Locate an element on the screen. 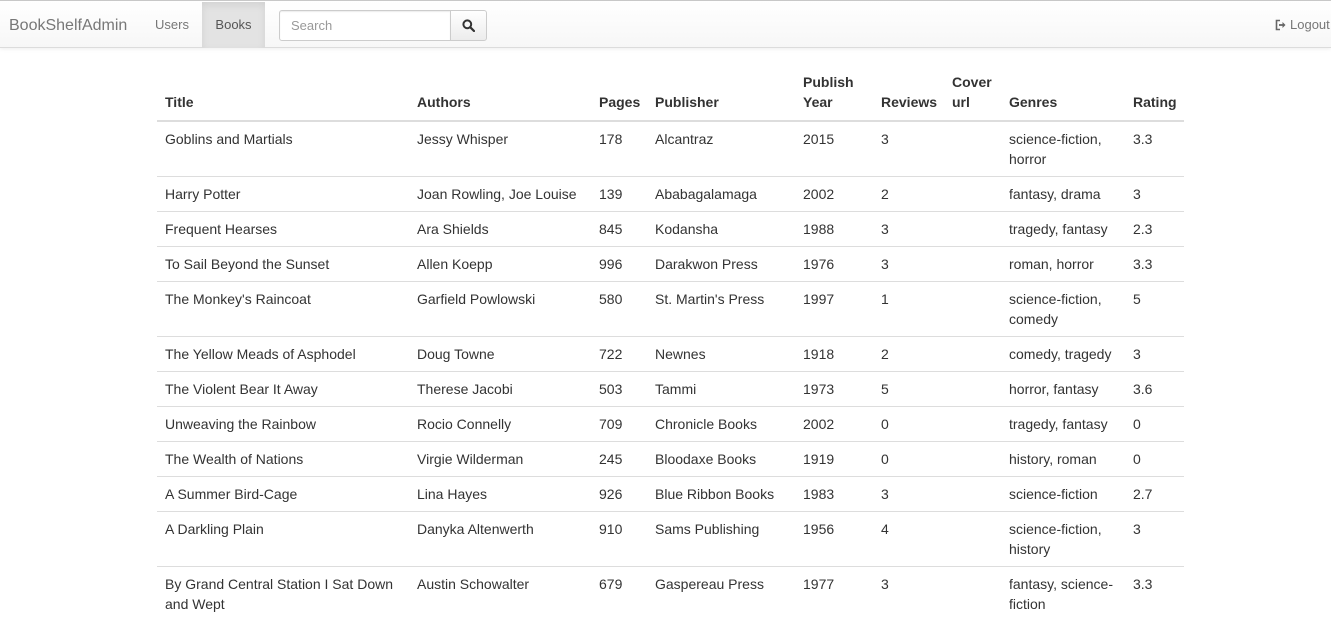 The image size is (1331, 626). col-cover-url-header: Cover url is located at coordinates (972, 93).